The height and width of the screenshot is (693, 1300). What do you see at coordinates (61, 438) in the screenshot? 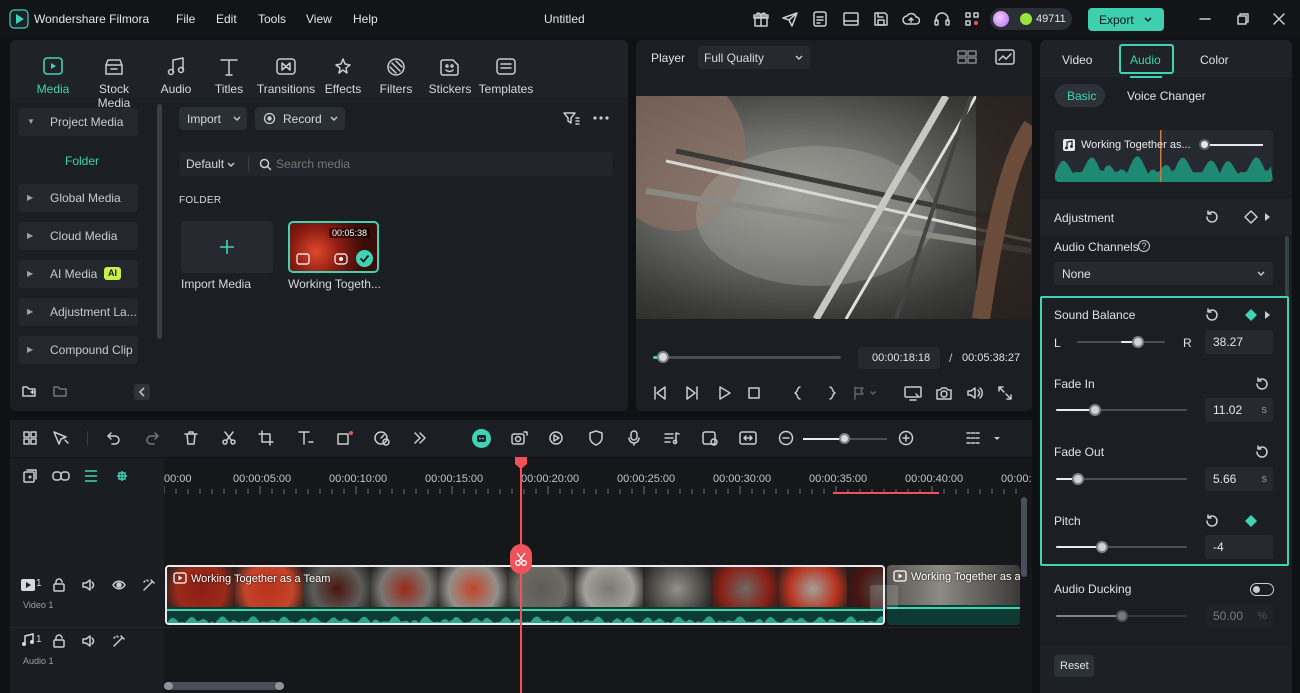
I see `select-arrow-icon` at bounding box center [61, 438].